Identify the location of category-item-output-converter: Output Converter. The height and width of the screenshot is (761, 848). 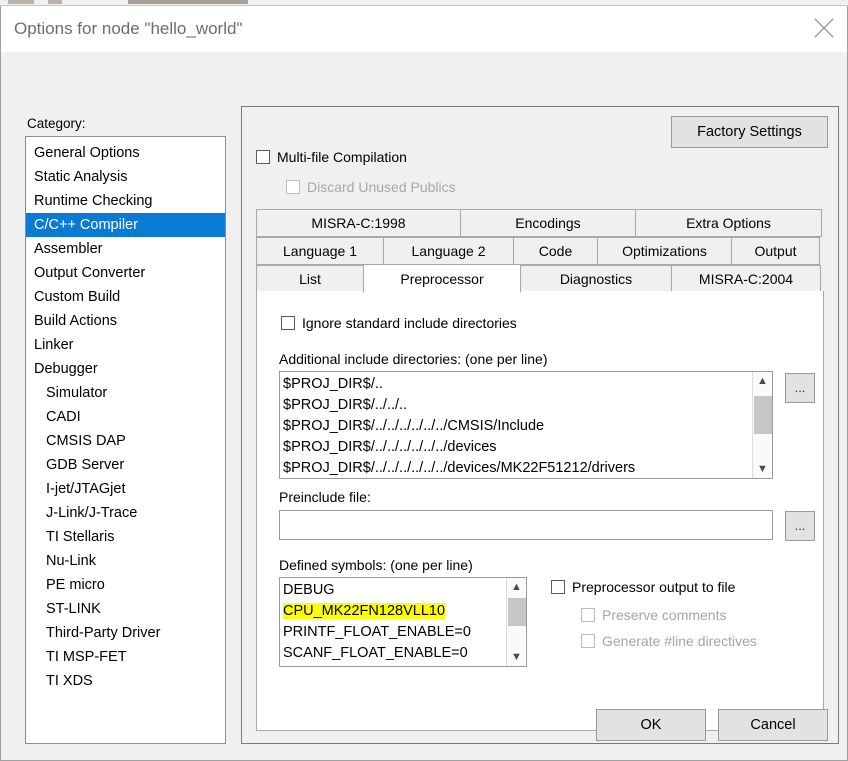
(125, 273).